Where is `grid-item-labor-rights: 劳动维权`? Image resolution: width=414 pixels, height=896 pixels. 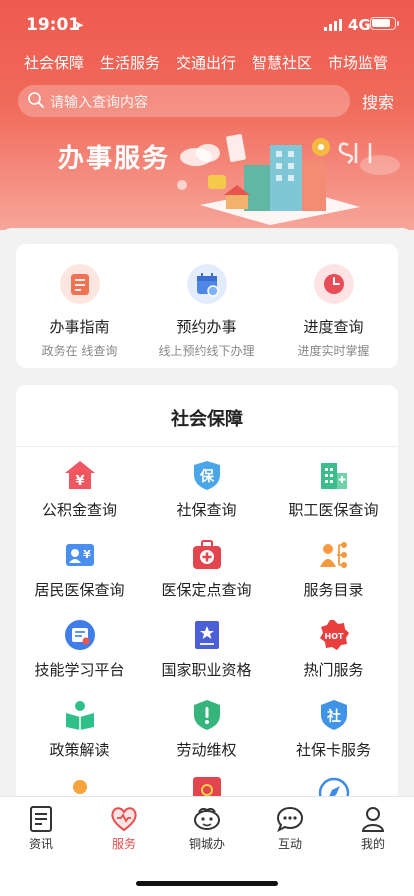
grid-item-labor-rights: 劳动维权 is located at coordinates (206, 739).